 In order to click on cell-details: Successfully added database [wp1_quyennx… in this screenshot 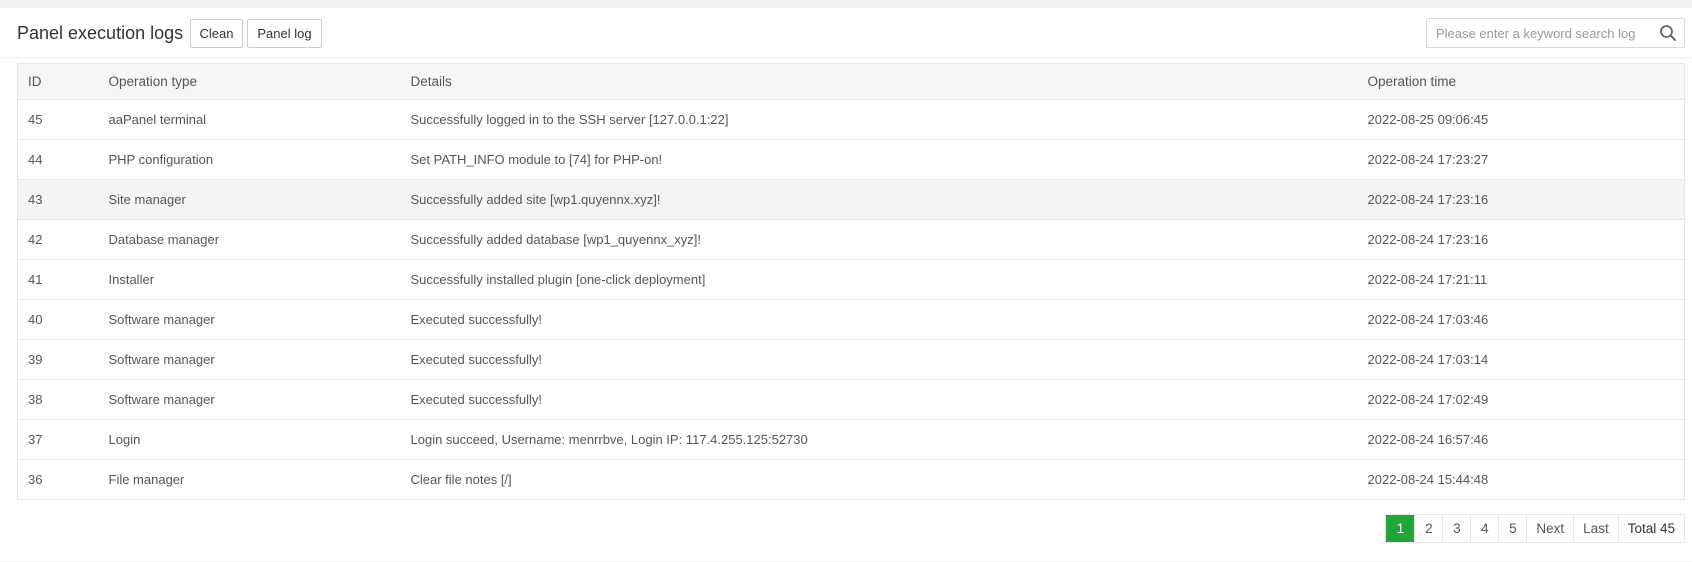, I will do `click(879, 239)`.